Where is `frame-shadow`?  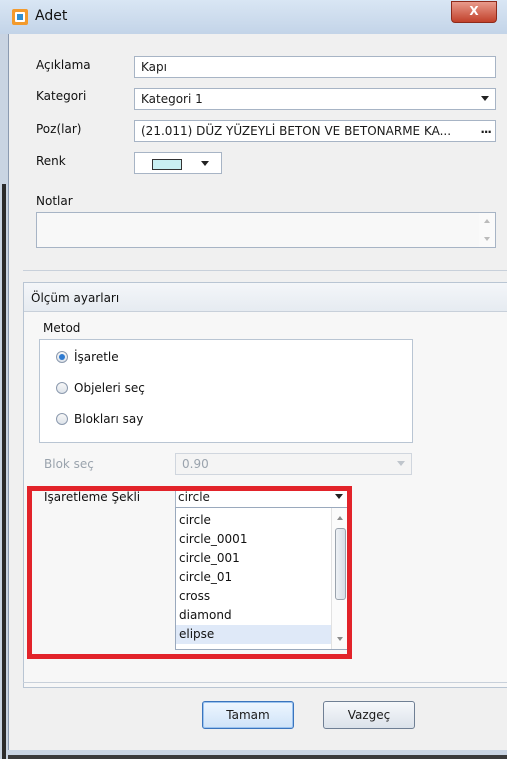
frame-shadow is located at coordinates (257, 757).